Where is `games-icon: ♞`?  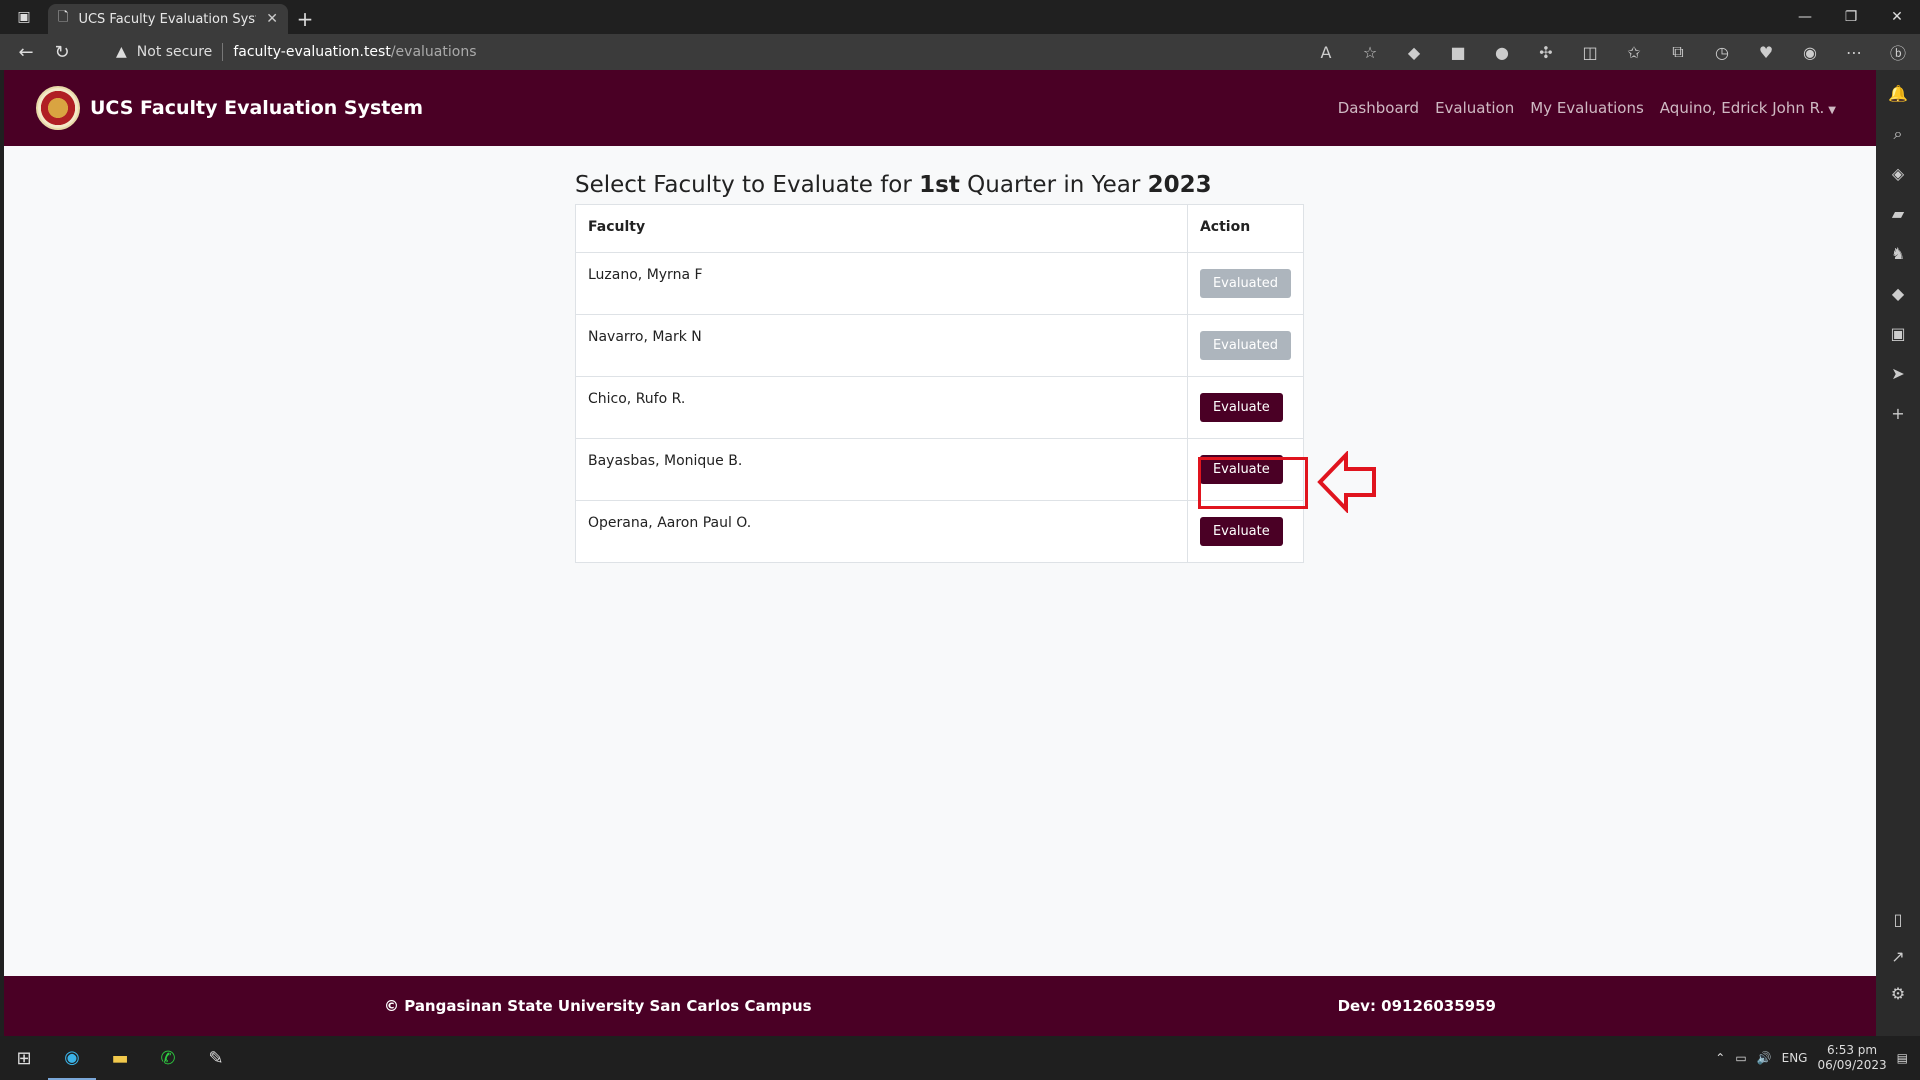 games-icon: ♞ is located at coordinates (1898, 256).